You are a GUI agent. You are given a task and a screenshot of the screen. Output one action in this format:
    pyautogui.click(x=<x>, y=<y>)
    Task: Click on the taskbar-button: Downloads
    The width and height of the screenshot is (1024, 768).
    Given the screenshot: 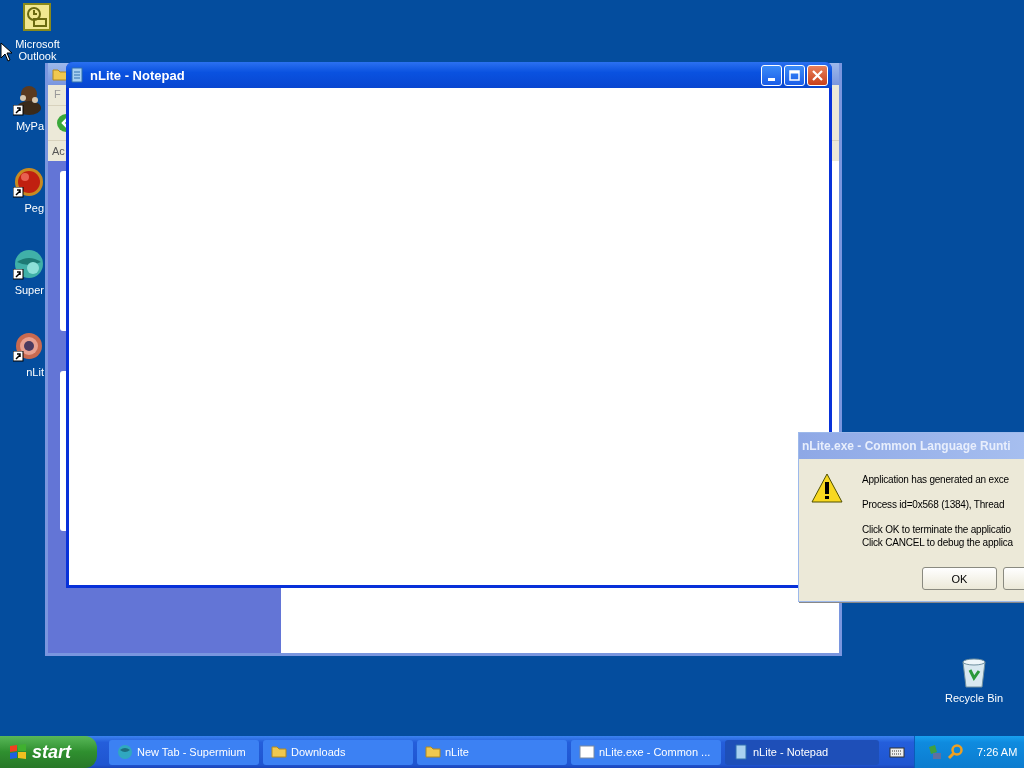 What is the action you would take?
    pyautogui.click(x=338, y=752)
    